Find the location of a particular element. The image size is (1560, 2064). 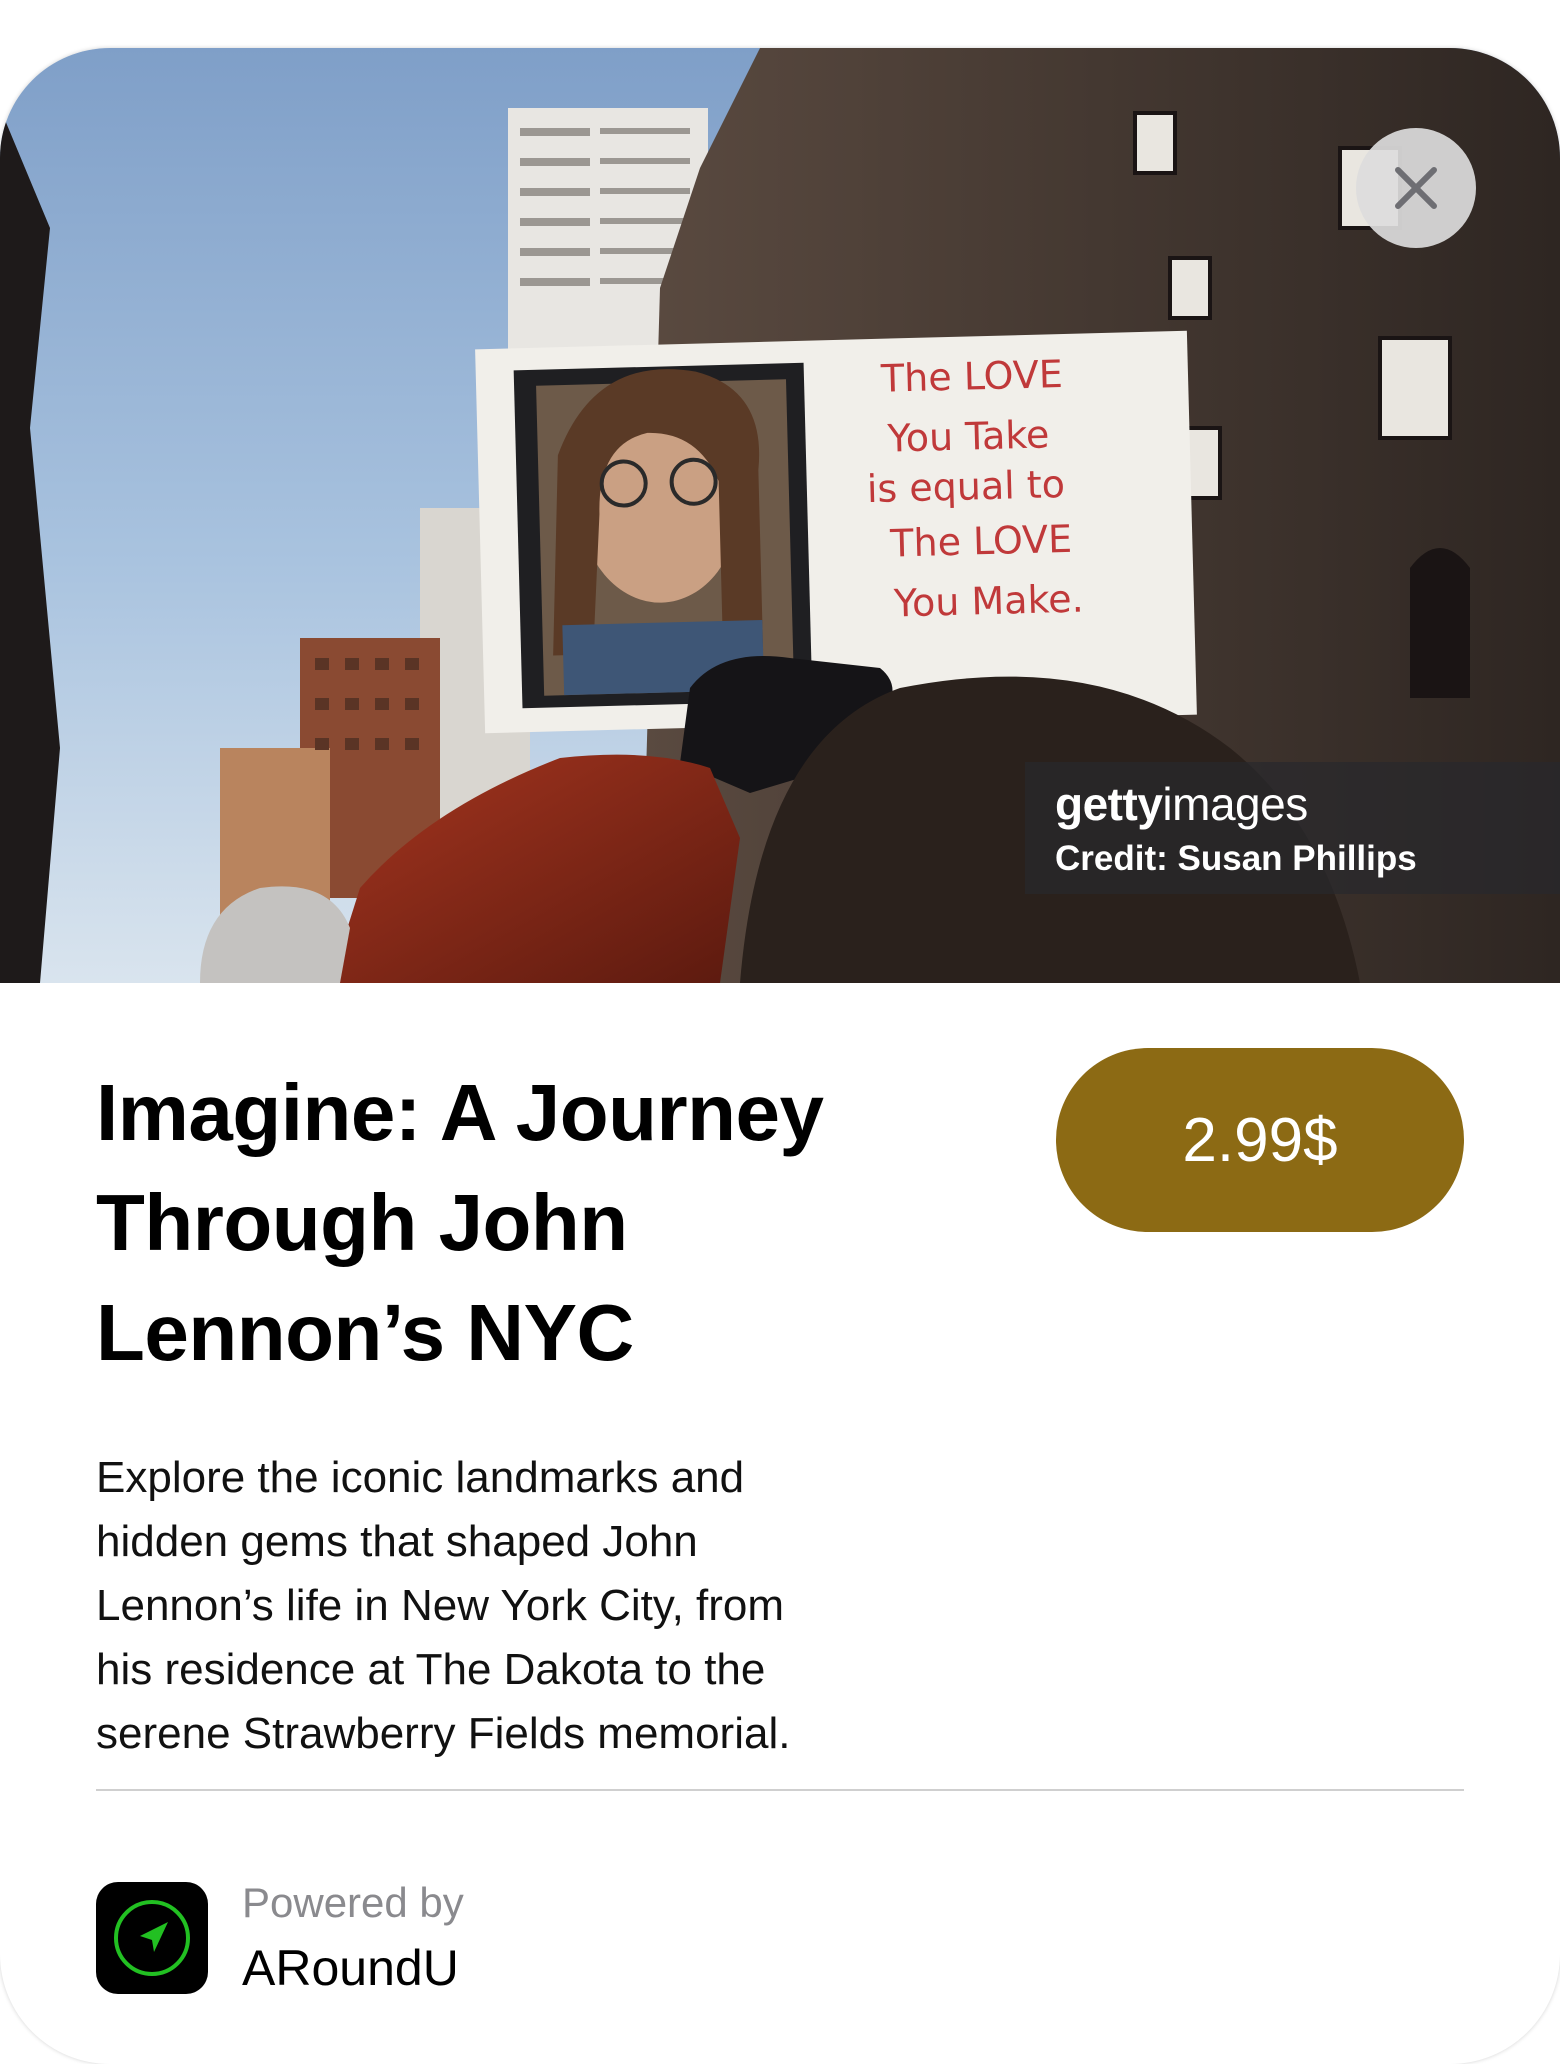

tour-title-line: Lennon’s NYC is located at coordinates (365, 1332).